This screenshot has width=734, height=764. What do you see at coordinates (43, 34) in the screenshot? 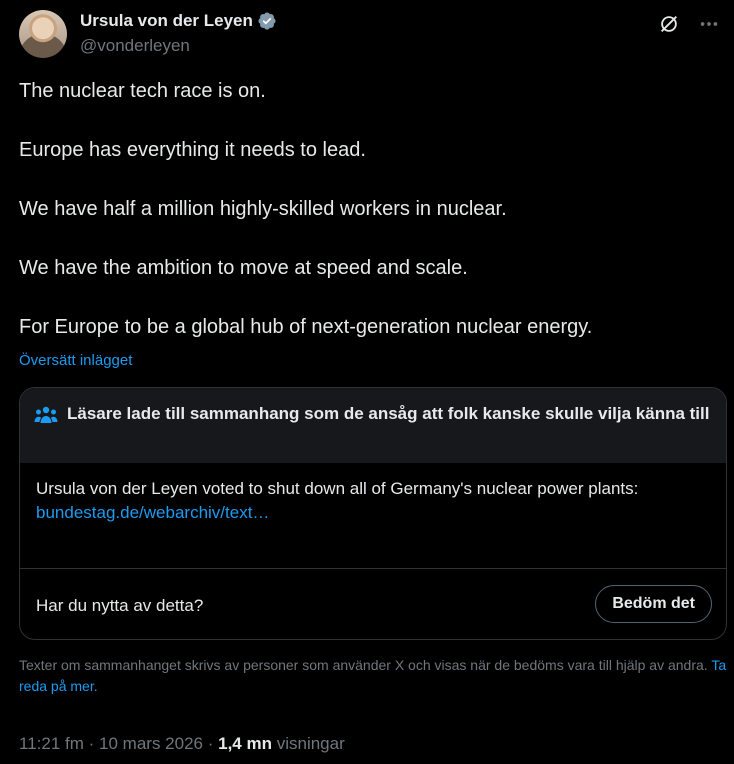
I see `avatar` at bounding box center [43, 34].